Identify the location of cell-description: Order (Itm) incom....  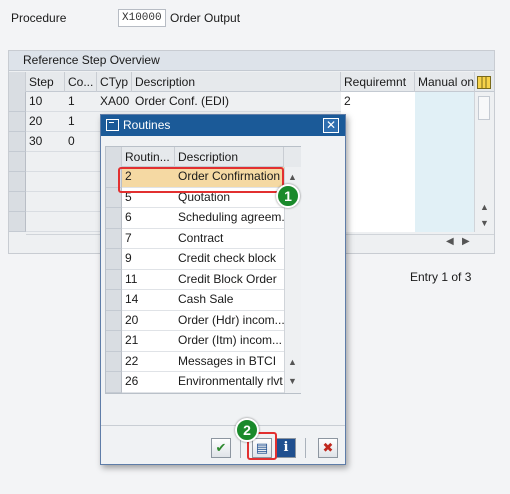
(230, 340).